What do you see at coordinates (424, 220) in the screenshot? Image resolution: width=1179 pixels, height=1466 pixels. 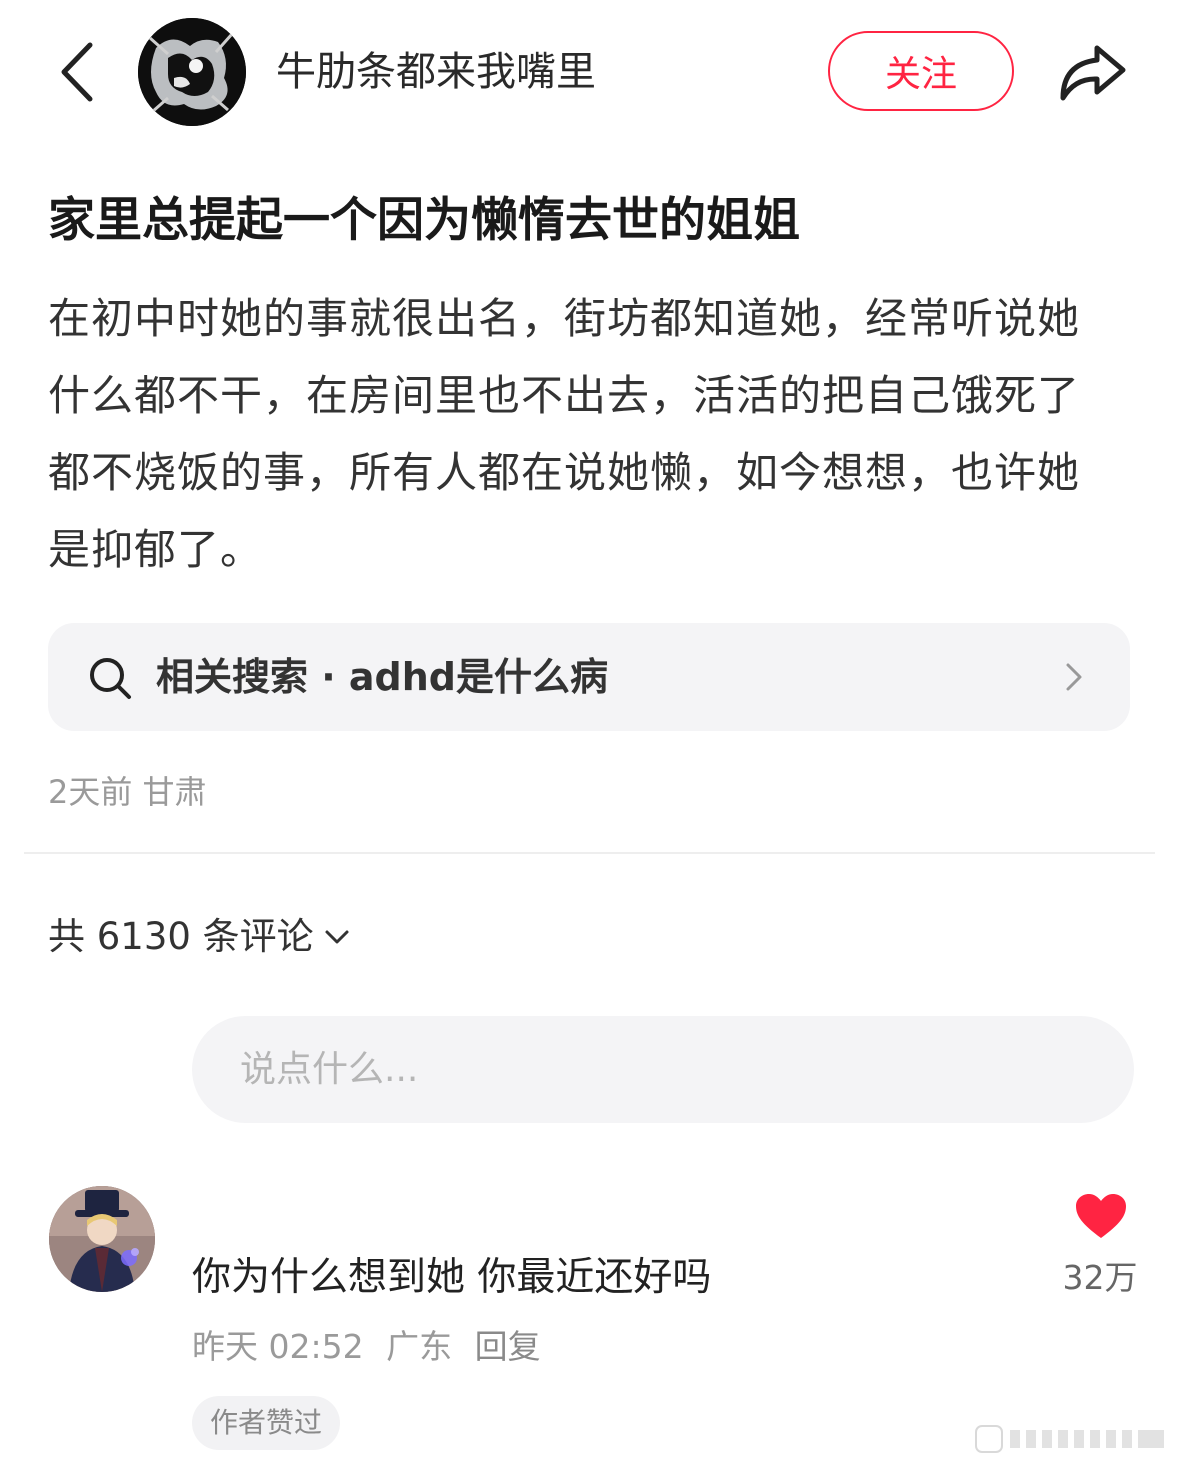 I see `post-title: 家里总提起一个因为懒惰去世的姐姐` at bounding box center [424, 220].